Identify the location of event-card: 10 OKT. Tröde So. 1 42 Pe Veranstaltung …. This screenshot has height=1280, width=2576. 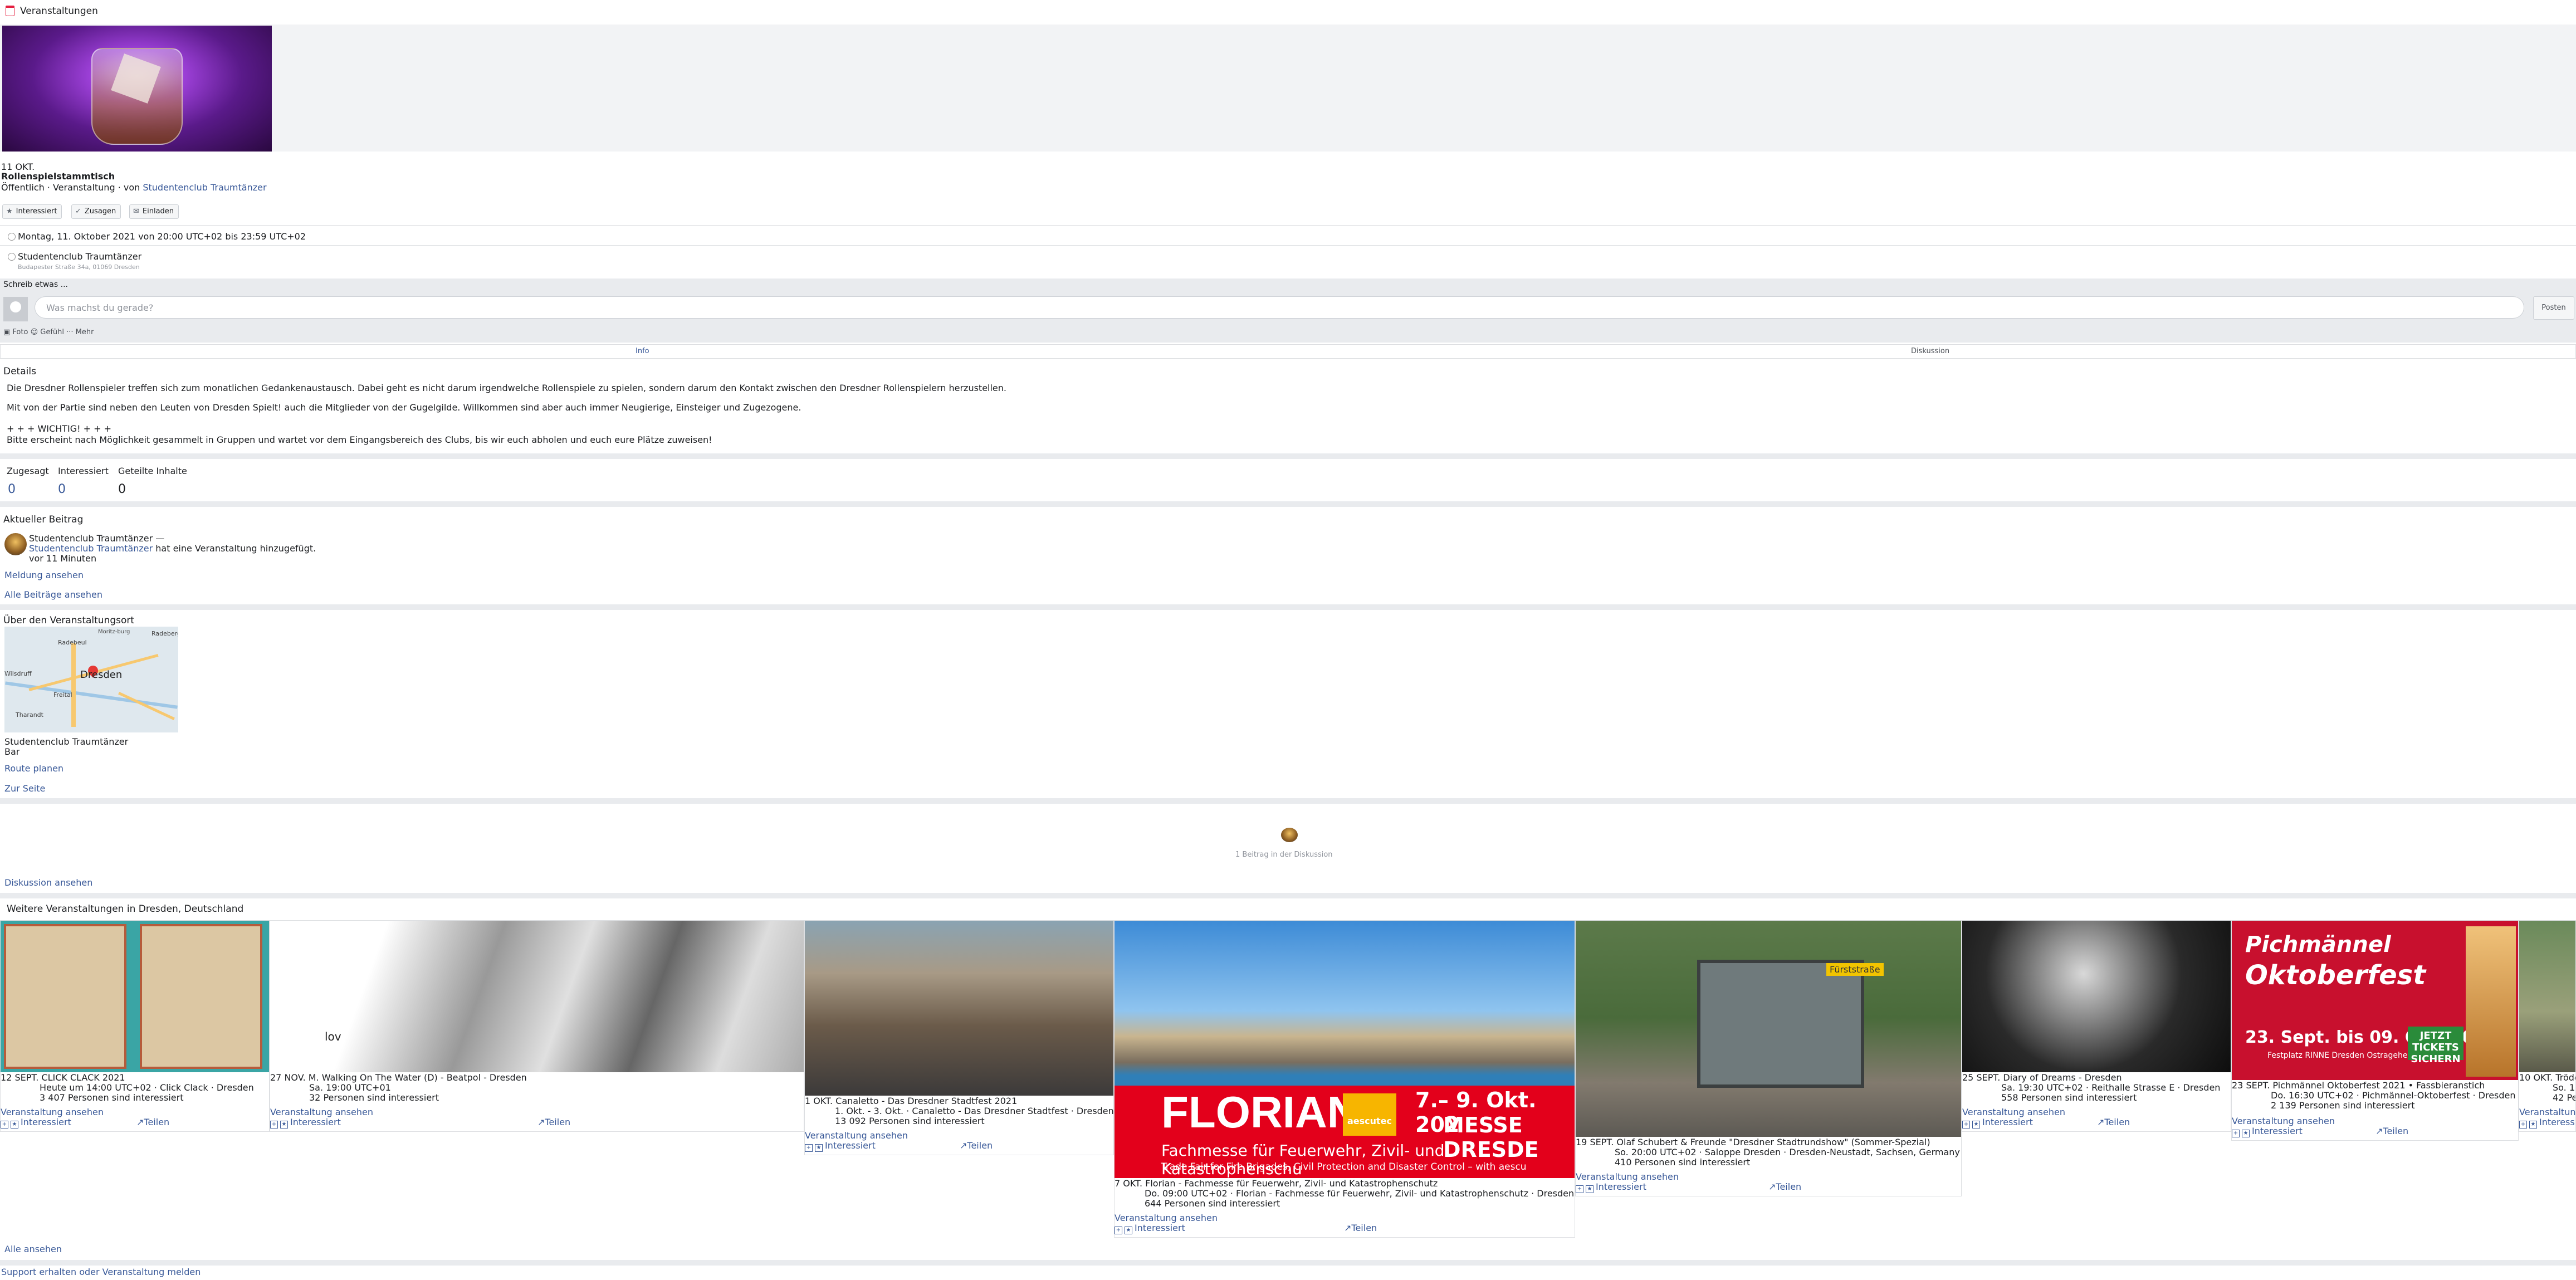
(2547, 1026).